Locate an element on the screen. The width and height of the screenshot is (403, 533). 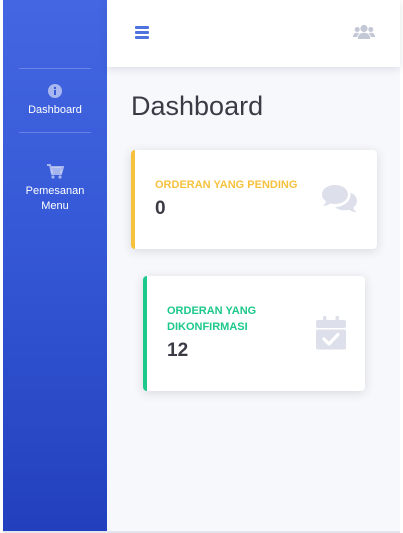
shopping-cart-icon is located at coordinates (55, 171).